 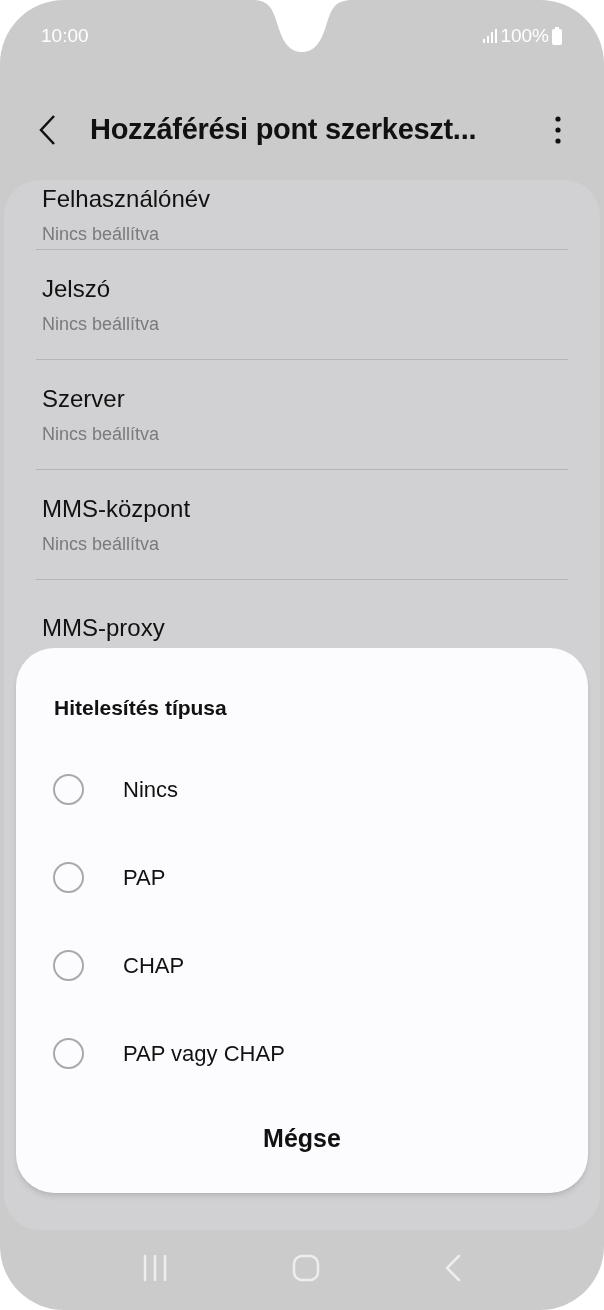 What do you see at coordinates (302, 877) in the screenshot?
I see `radio-option: PAP` at bounding box center [302, 877].